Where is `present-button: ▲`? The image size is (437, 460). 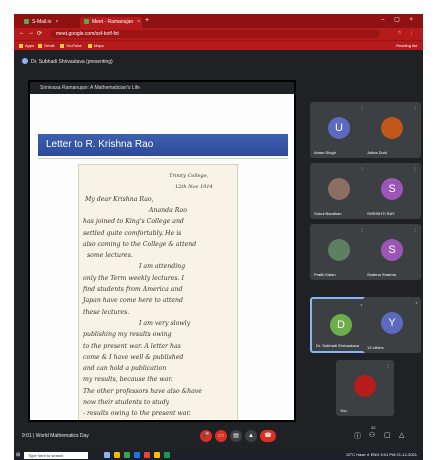 present-button: ▲ is located at coordinates (251, 436).